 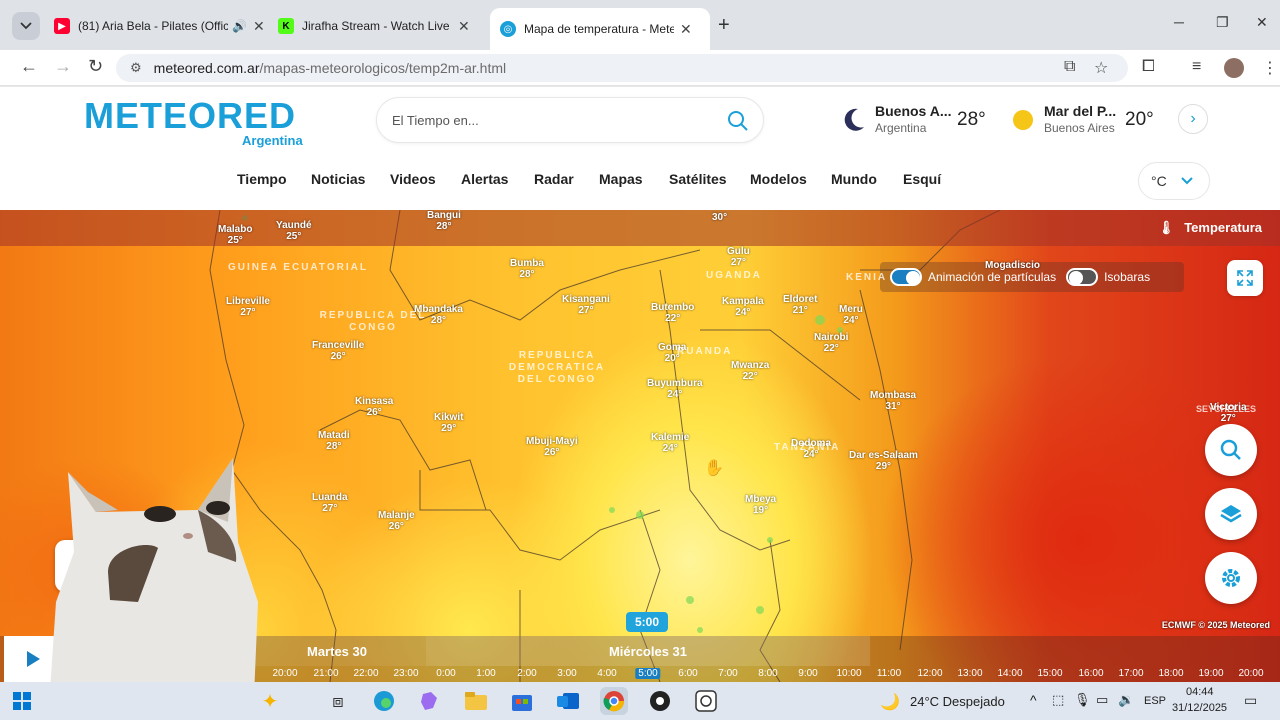 I want to click on file-explorer-icon, so click(x=476, y=701).